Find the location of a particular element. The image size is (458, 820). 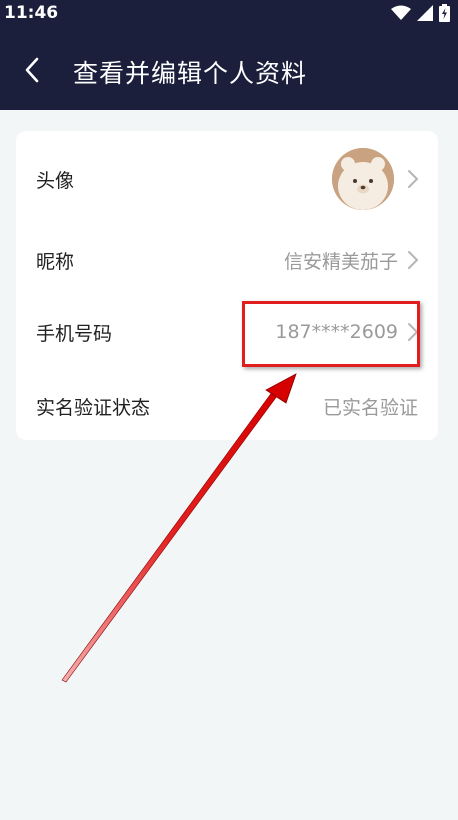

status-time: 11:46 is located at coordinates (31, 13).